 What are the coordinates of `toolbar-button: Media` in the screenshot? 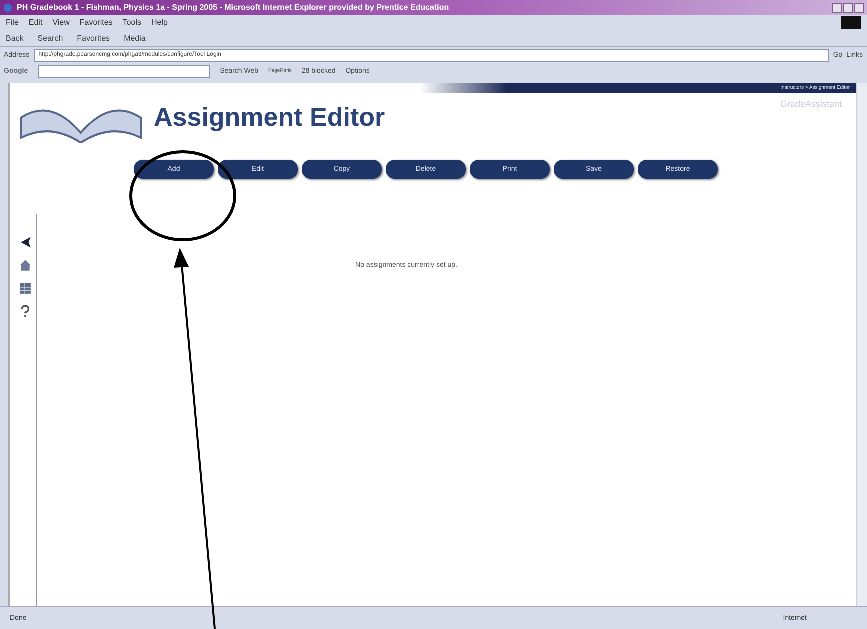 It's located at (135, 38).